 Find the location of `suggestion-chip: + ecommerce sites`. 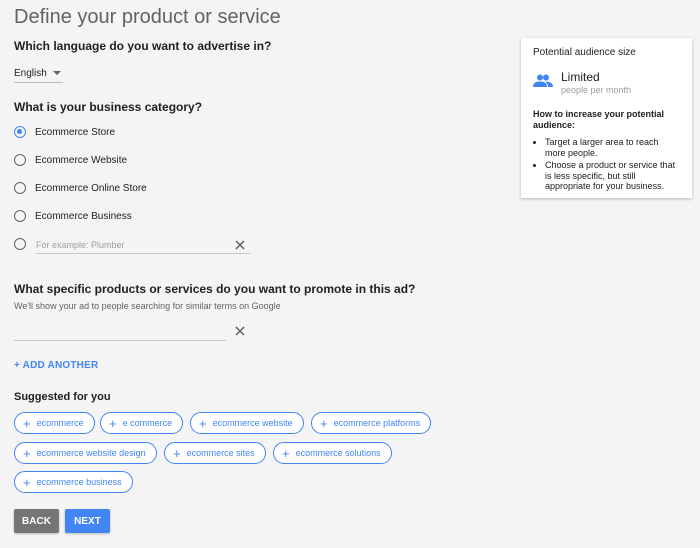

suggestion-chip: + ecommerce sites is located at coordinates (215, 453).